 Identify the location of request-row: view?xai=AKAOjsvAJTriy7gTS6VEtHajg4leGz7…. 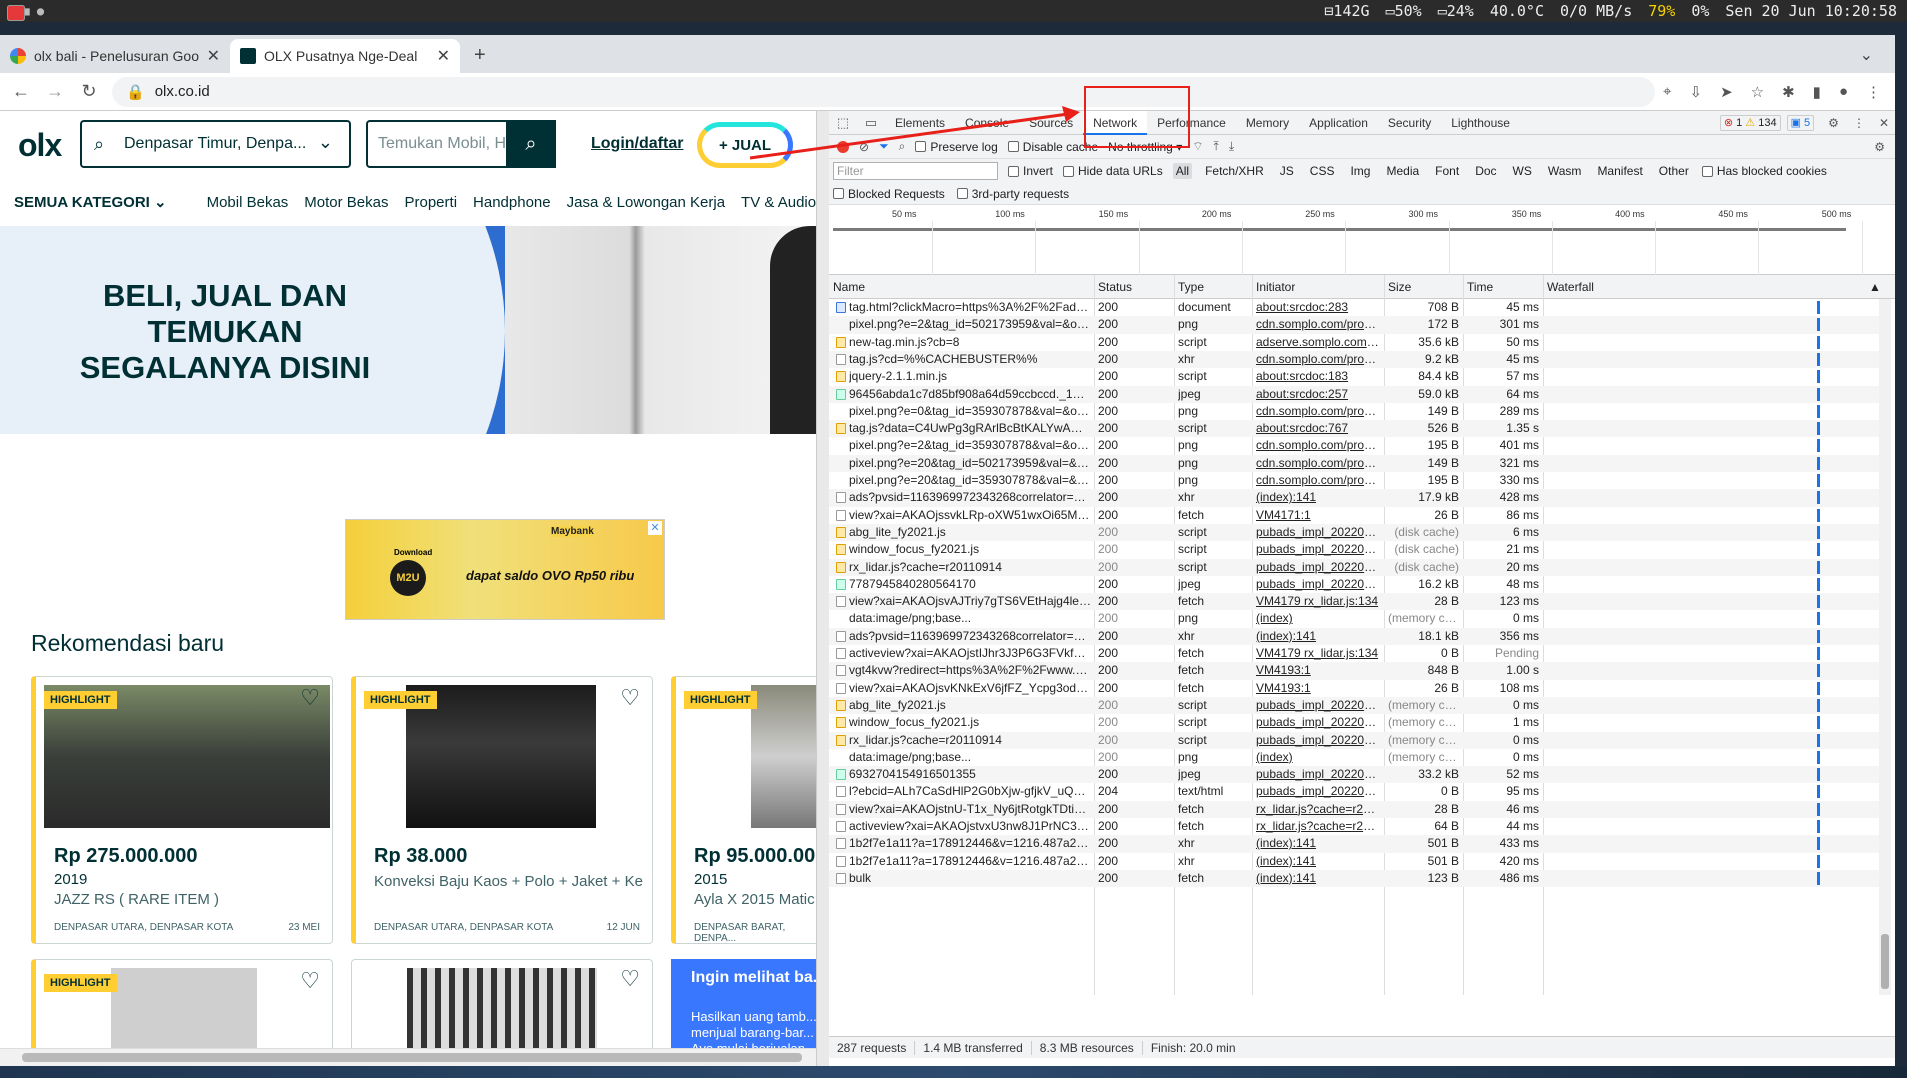
(1358, 602).